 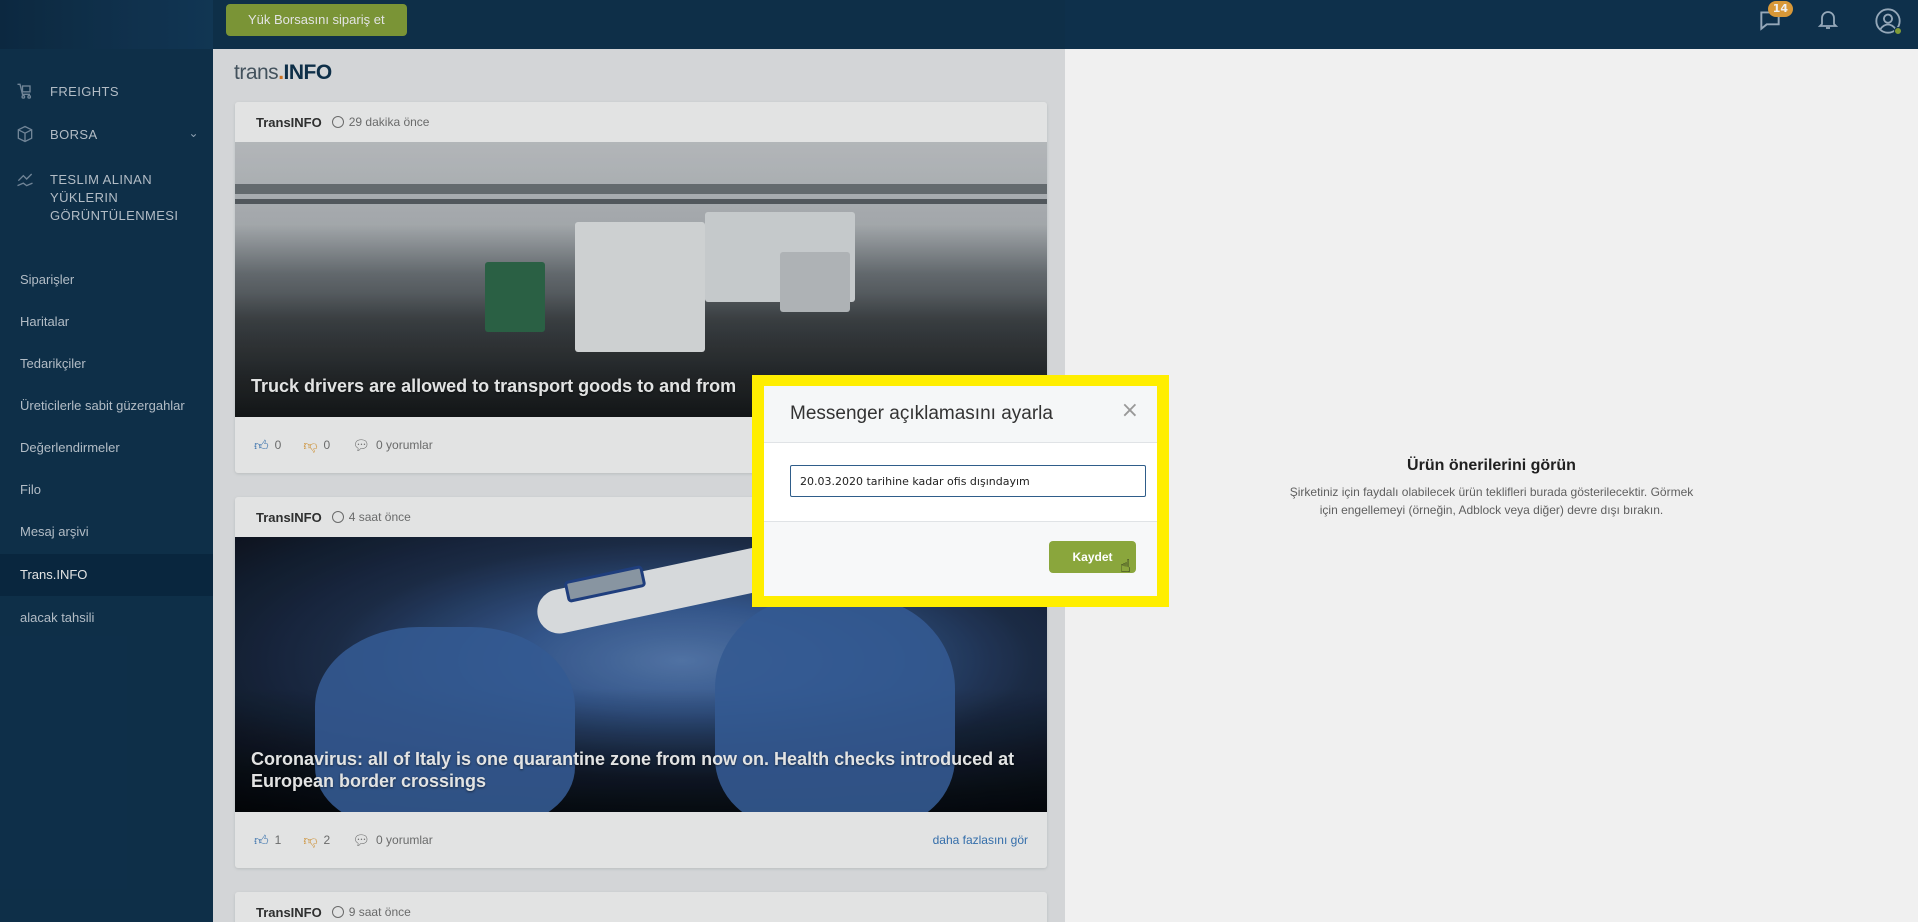 What do you see at coordinates (921, 413) in the screenshot?
I see `dialog-title: Messenger açıklamasını ayarla` at bounding box center [921, 413].